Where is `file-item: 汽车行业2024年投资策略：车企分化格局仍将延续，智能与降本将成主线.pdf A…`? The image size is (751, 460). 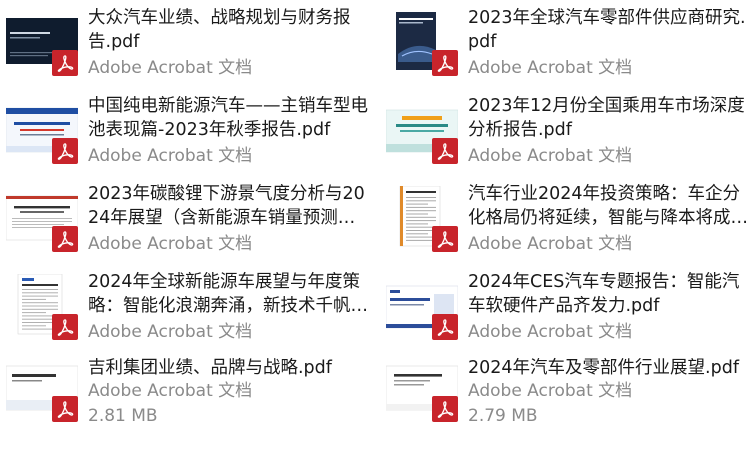 file-item: 汽车行业2024年投资策略：车企分化格局仍将延续，智能与降本将成主线.pdf A… is located at coordinates (565, 220).